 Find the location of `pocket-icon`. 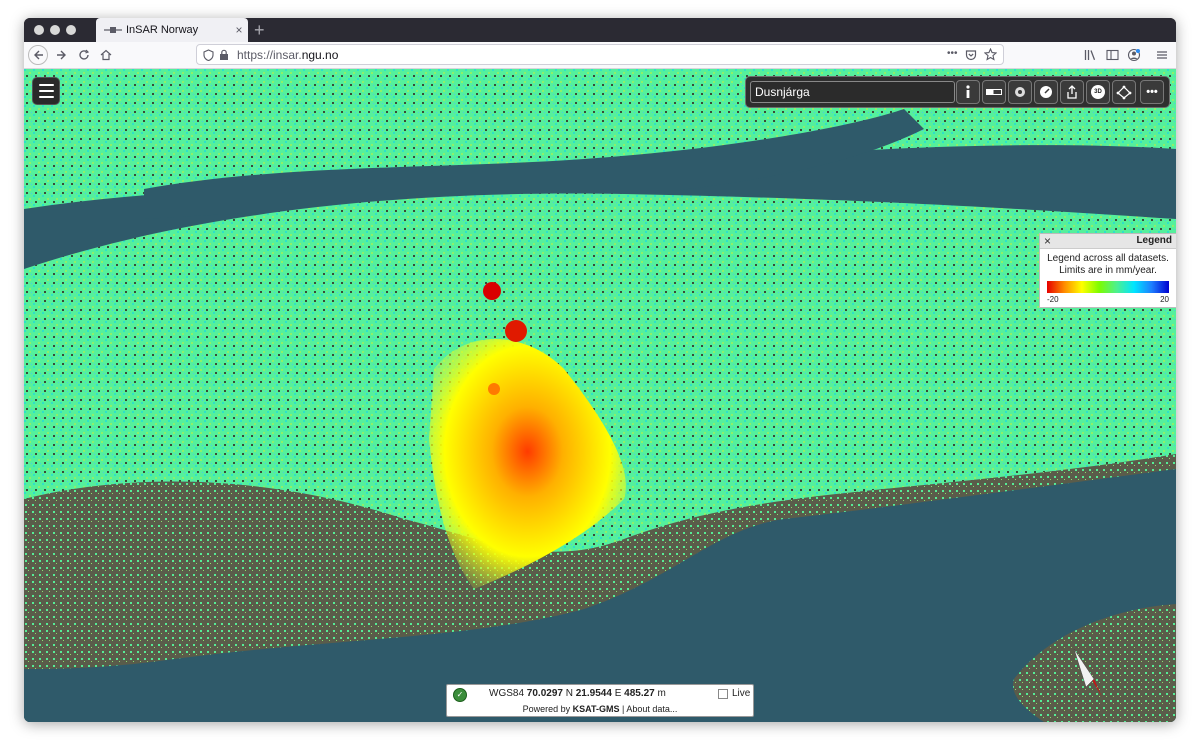

pocket-icon is located at coordinates (971, 55).